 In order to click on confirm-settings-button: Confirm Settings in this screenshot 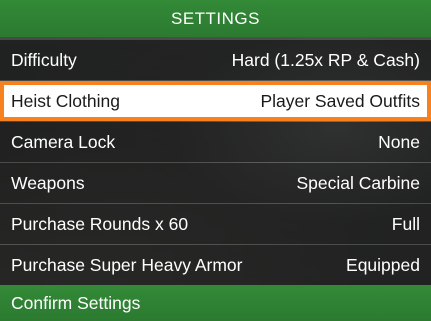, I will do `click(215, 303)`.